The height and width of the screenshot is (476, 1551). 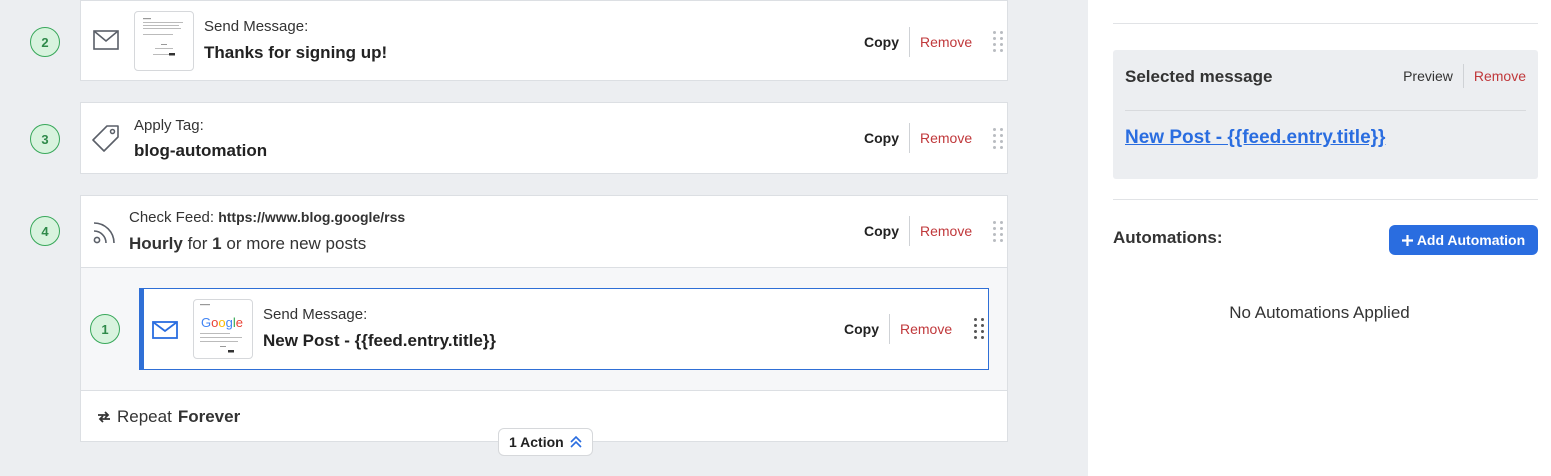 I want to click on message-name: Thanks for signing up!, so click(x=296, y=52).